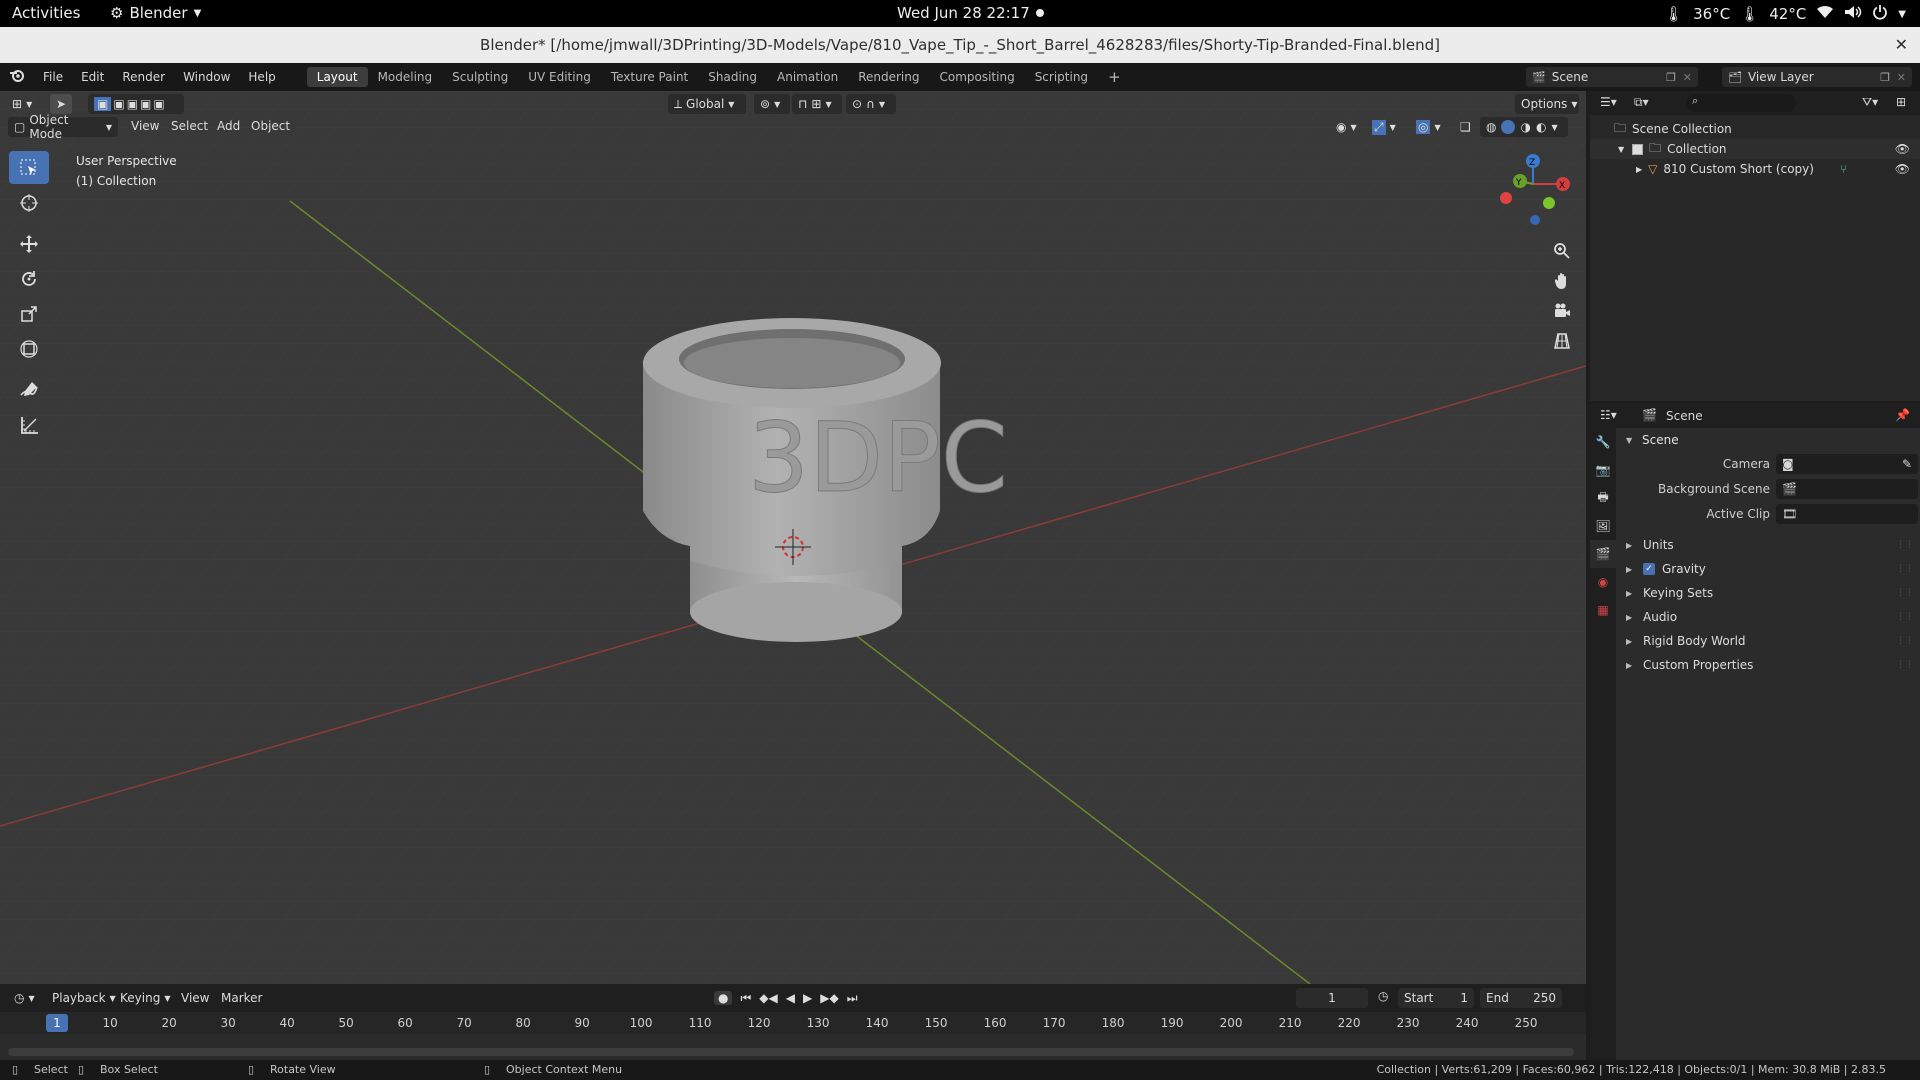 Image resolution: width=1920 pixels, height=1080 pixels. What do you see at coordinates (829, 998) in the screenshot?
I see `jump-keyframe-forward-icon: ▶◆` at bounding box center [829, 998].